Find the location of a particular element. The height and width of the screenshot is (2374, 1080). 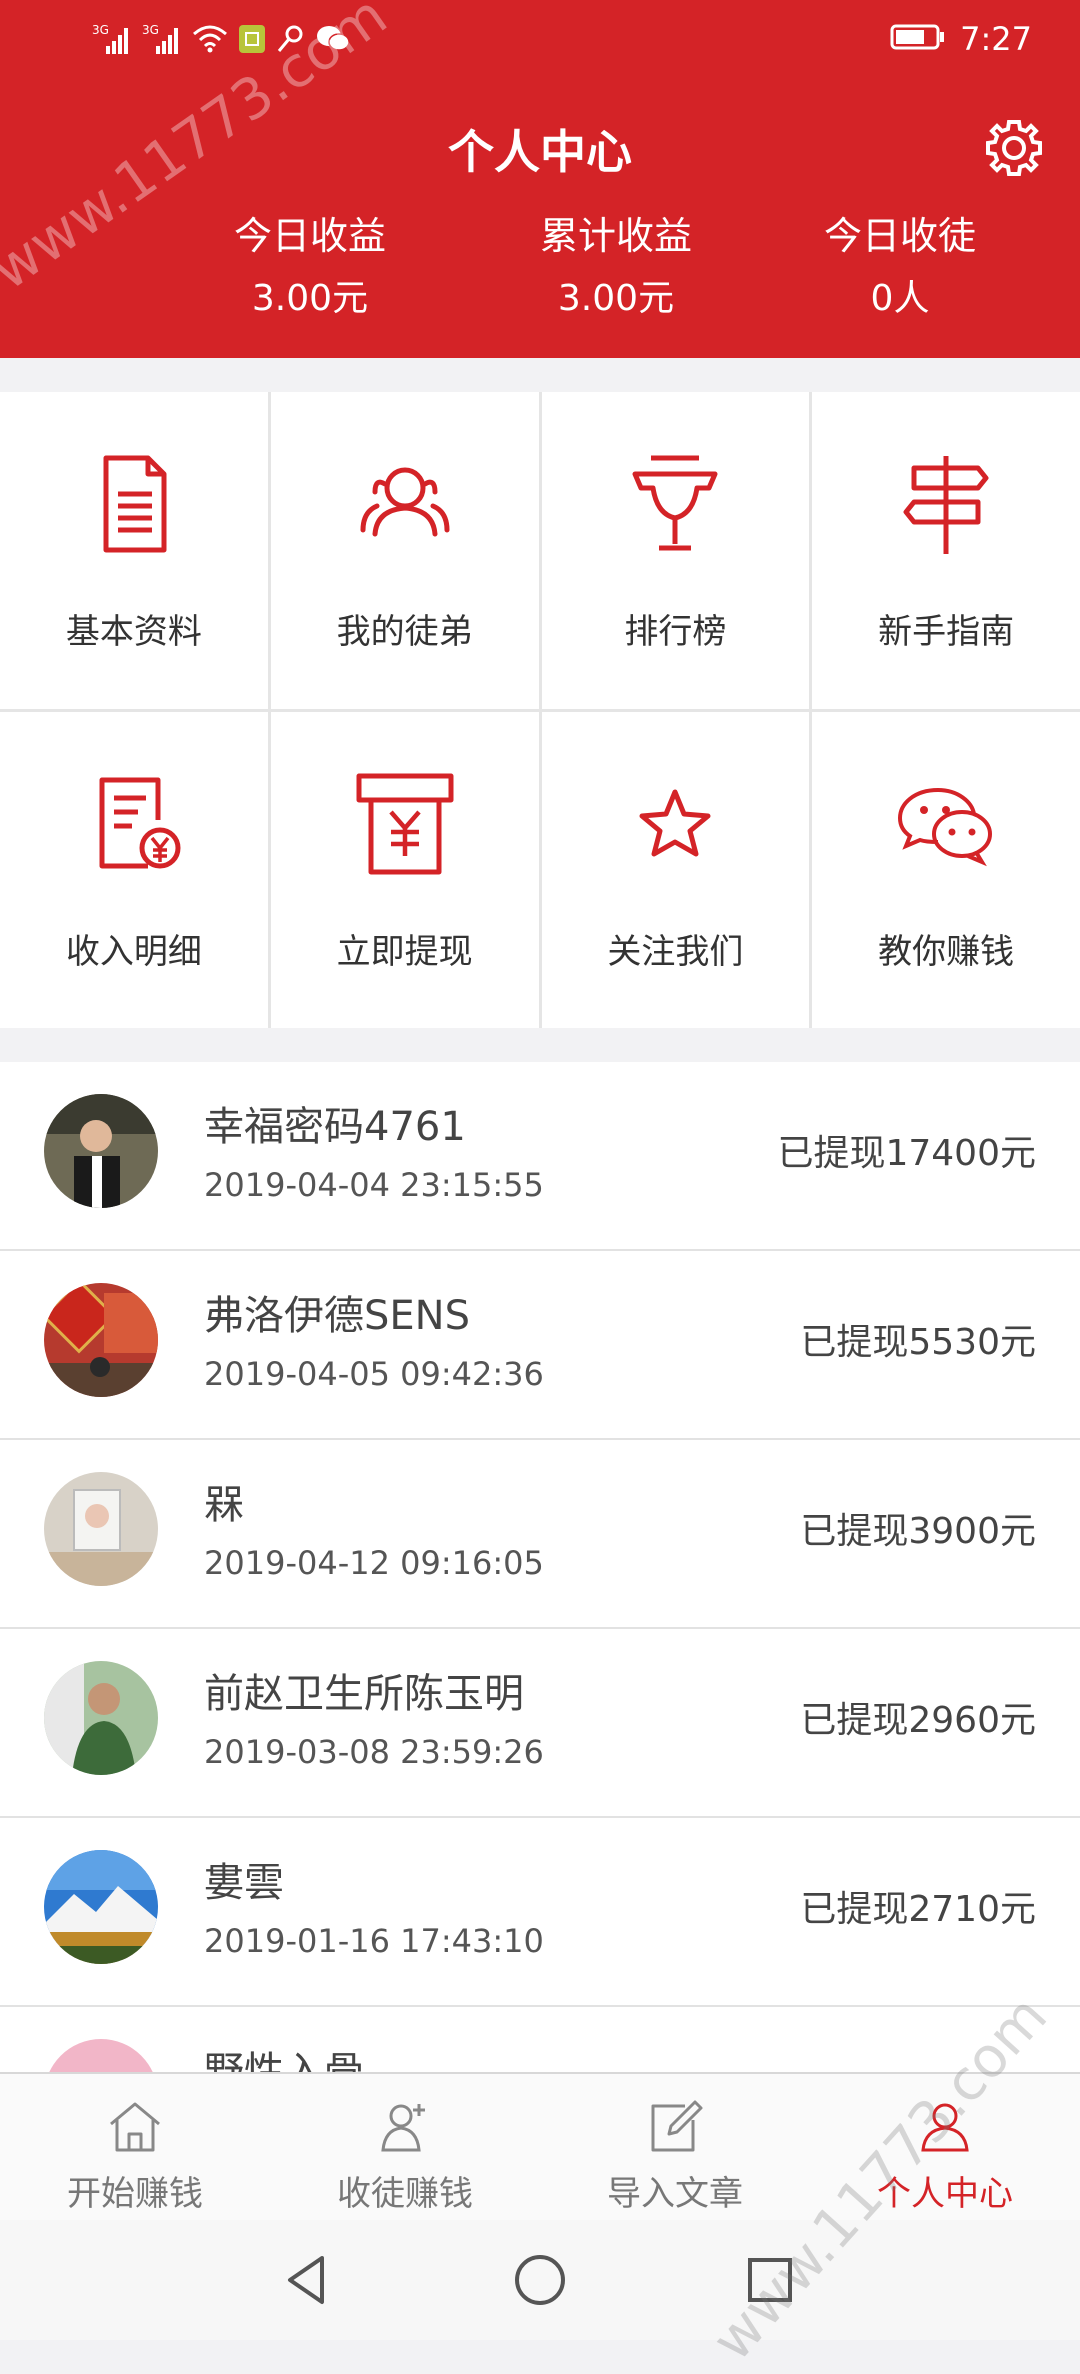

menu-item-label: 教你赚钱 is located at coordinates (946, 951).